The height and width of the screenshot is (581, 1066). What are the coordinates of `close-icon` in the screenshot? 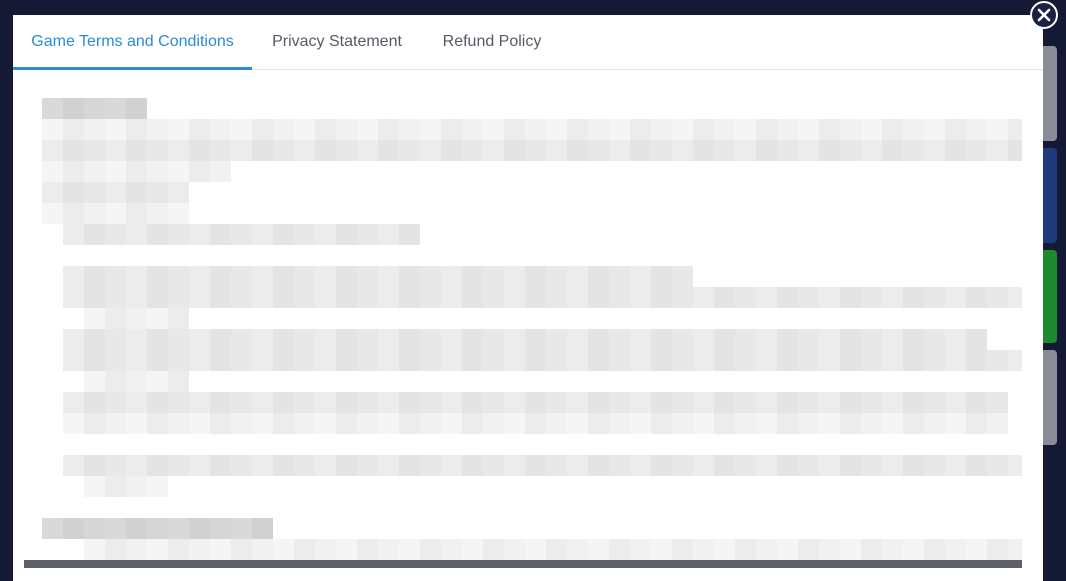 It's located at (1044, 15).